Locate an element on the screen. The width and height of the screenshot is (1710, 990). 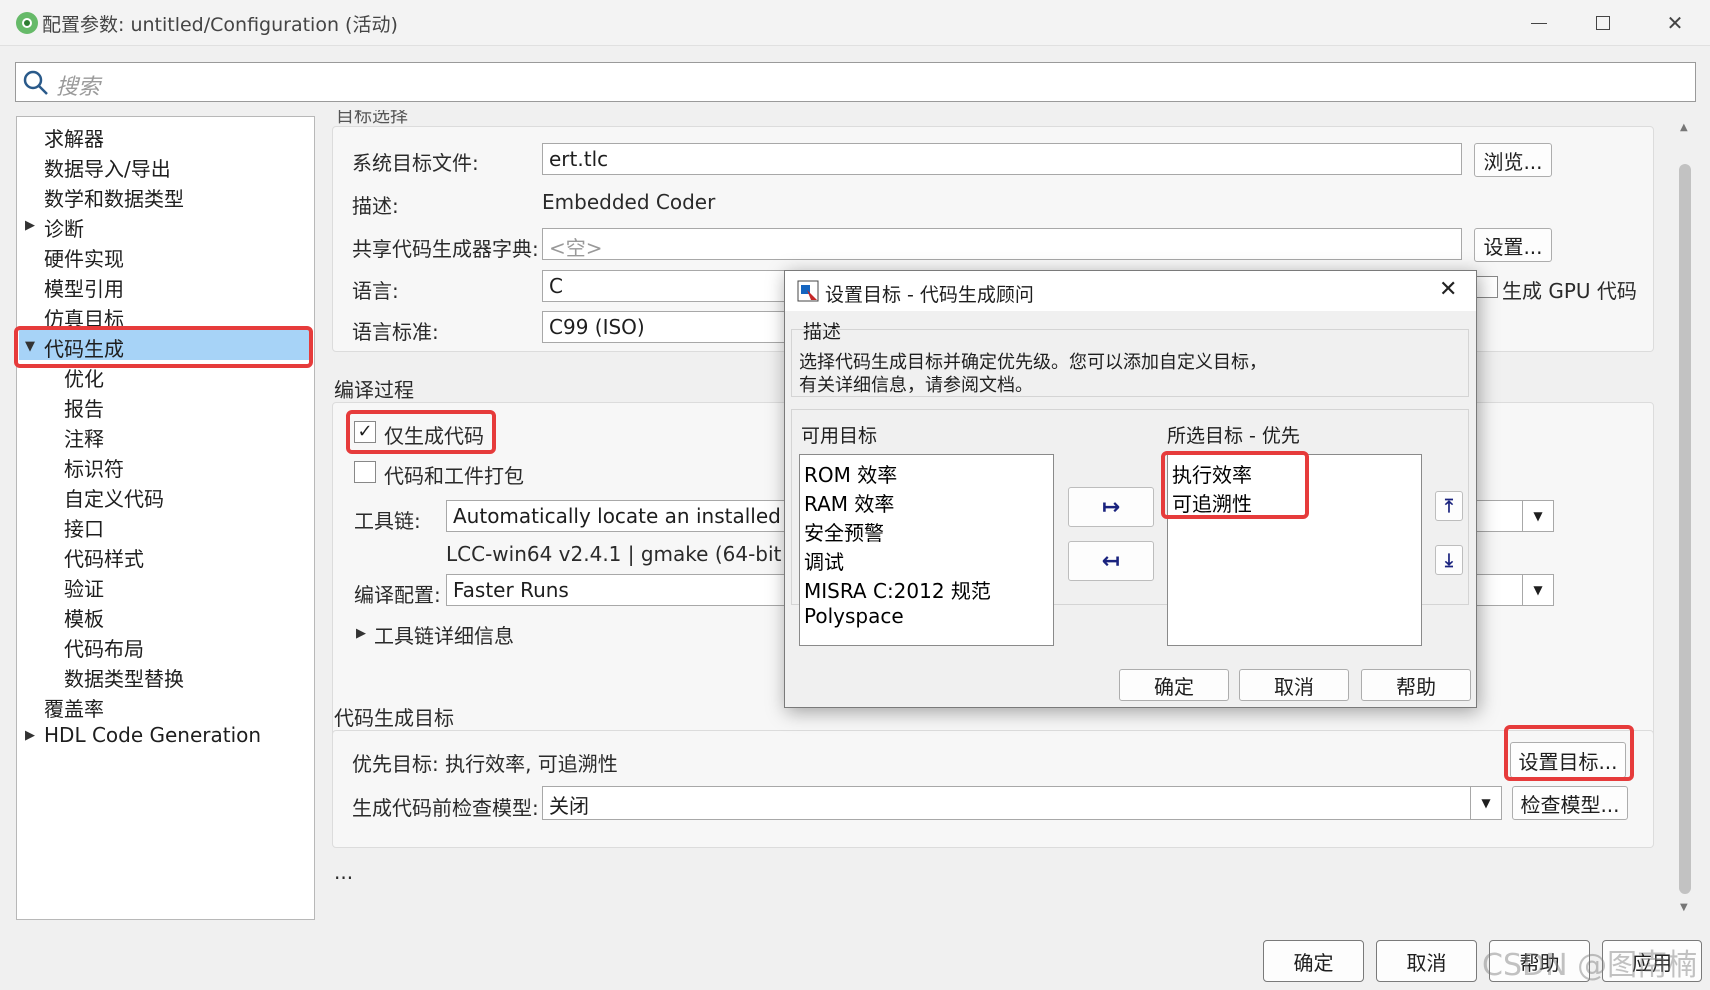
list-item: Polyspace is located at coordinates (854, 616).